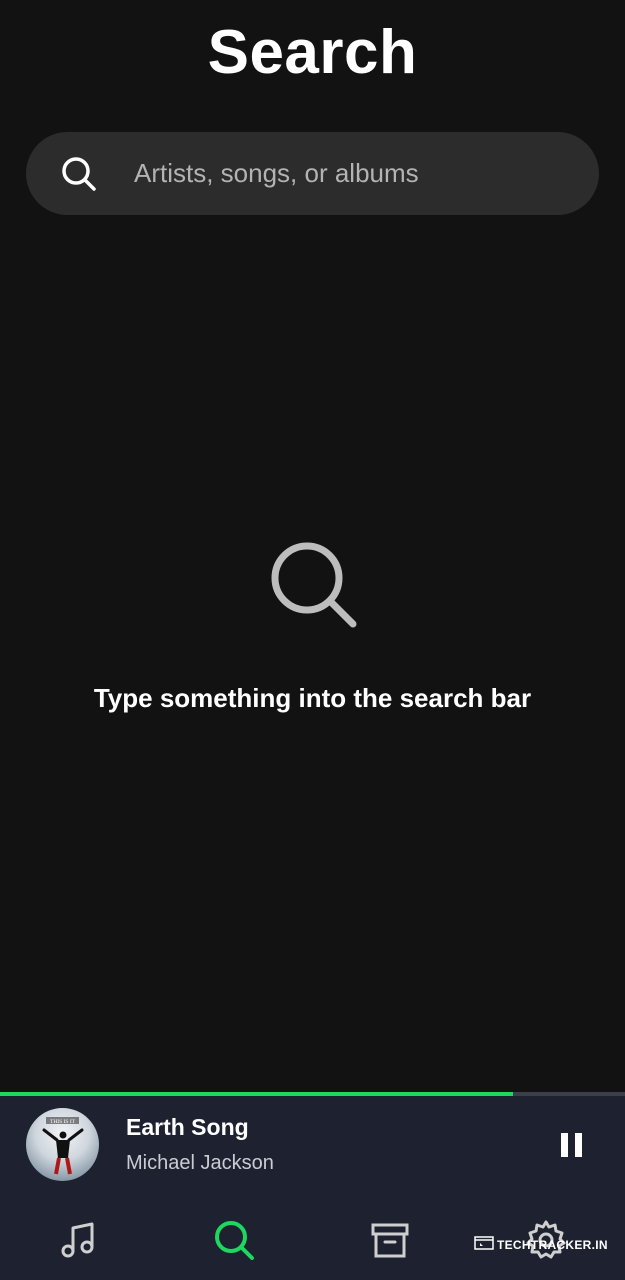  I want to click on browser-window-icon, so click(484, 1244).